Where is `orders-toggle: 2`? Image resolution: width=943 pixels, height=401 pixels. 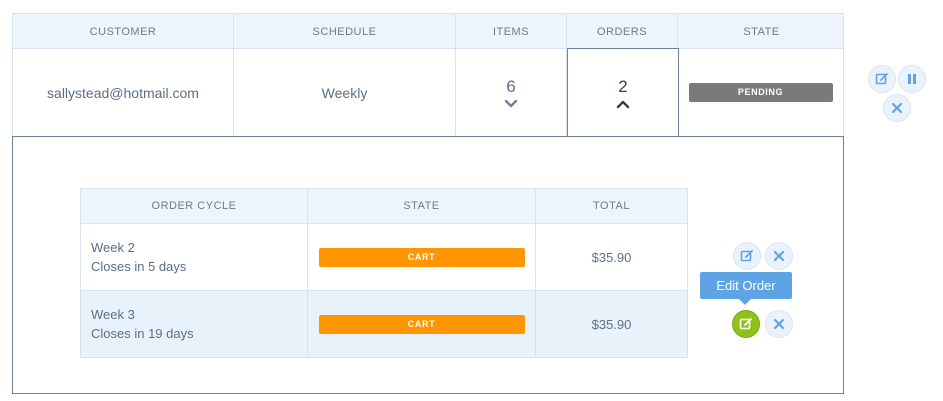
orders-toggle: 2 is located at coordinates (623, 92).